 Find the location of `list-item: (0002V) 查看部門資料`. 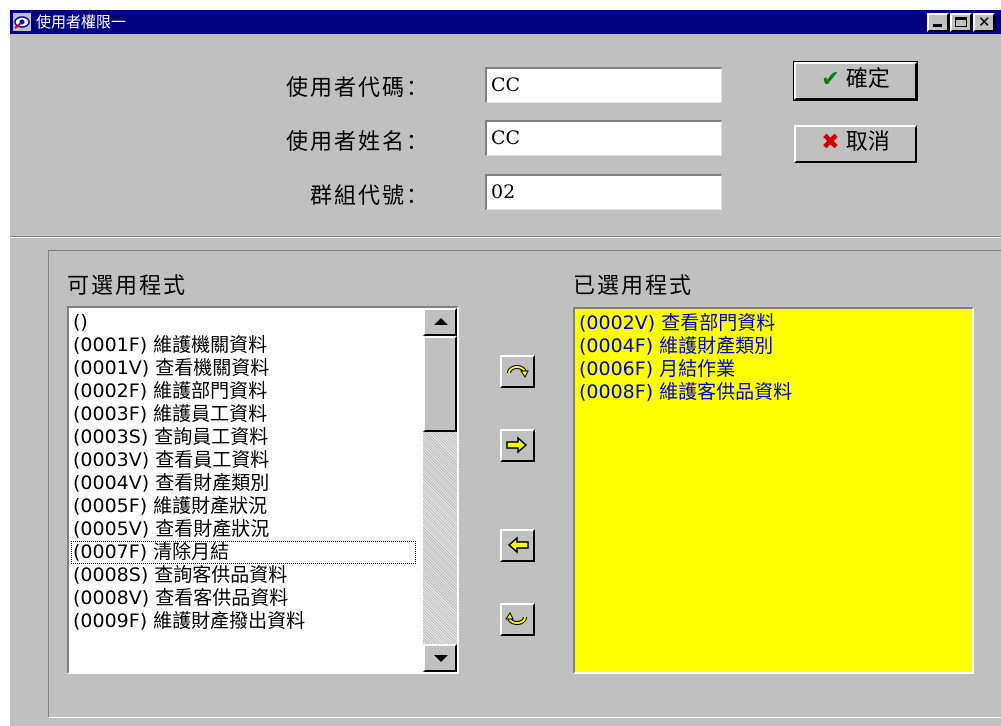

list-item: (0002V) 查看部門資料 is located at coordinates (684, 323).